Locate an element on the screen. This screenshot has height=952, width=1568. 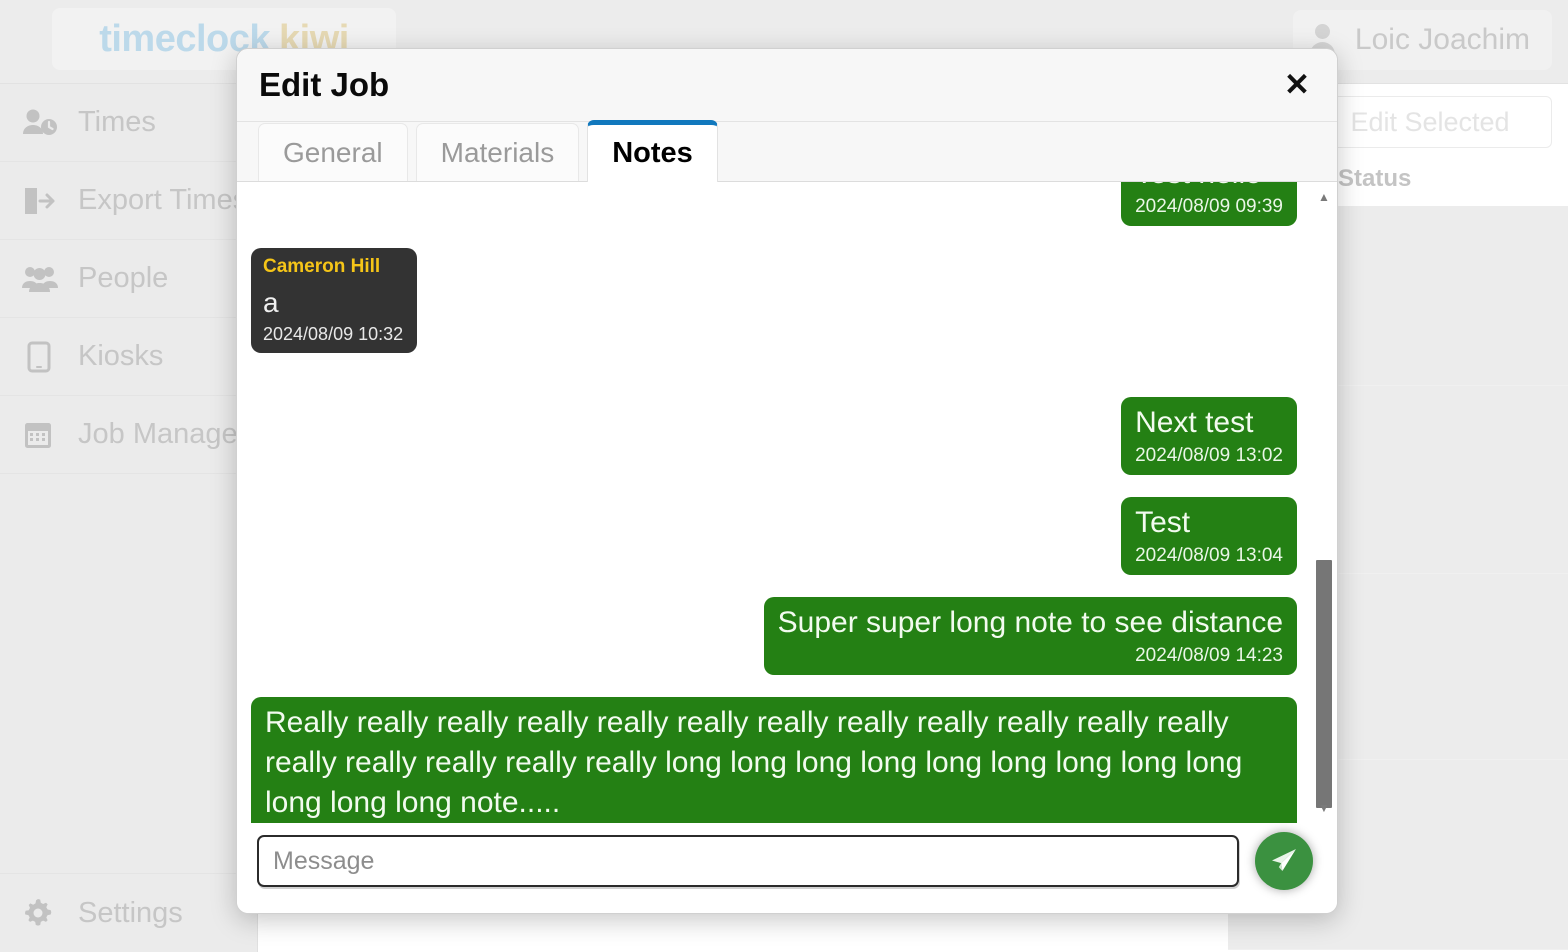
export-icon is located at coordinates (40, 201).